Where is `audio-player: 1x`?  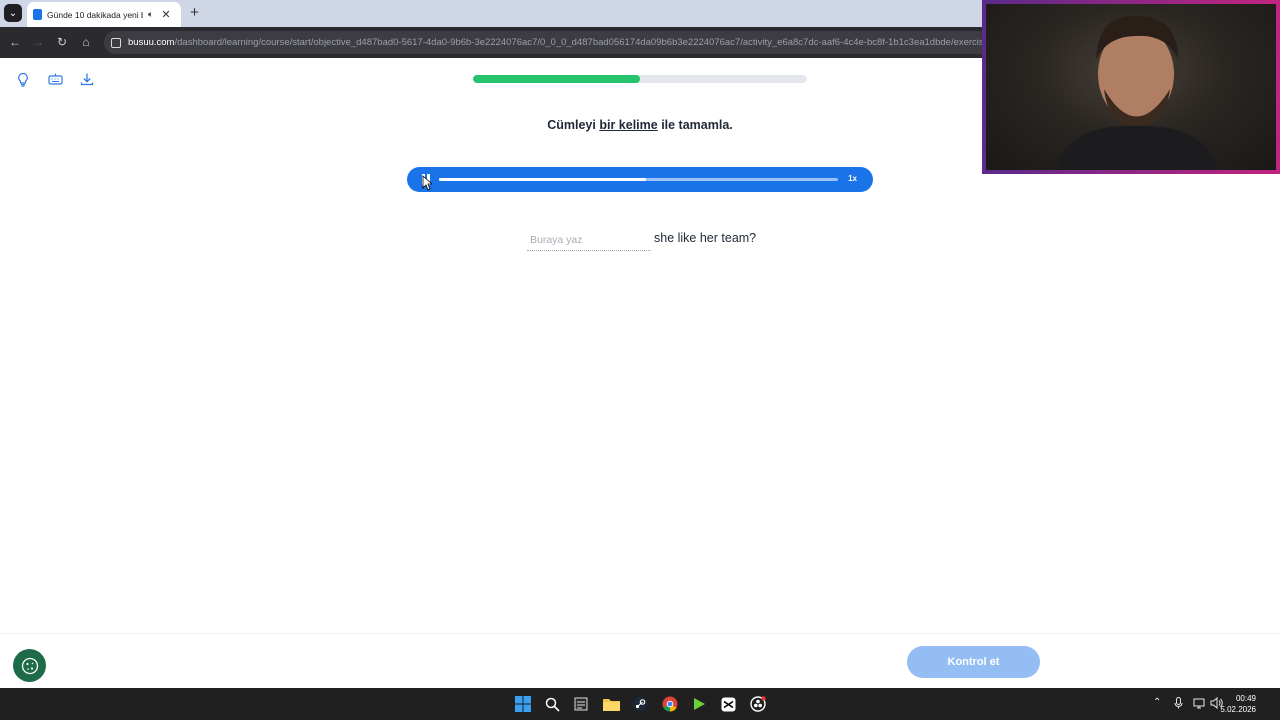
audio-player: 1x is located at coordinates (640, 179).